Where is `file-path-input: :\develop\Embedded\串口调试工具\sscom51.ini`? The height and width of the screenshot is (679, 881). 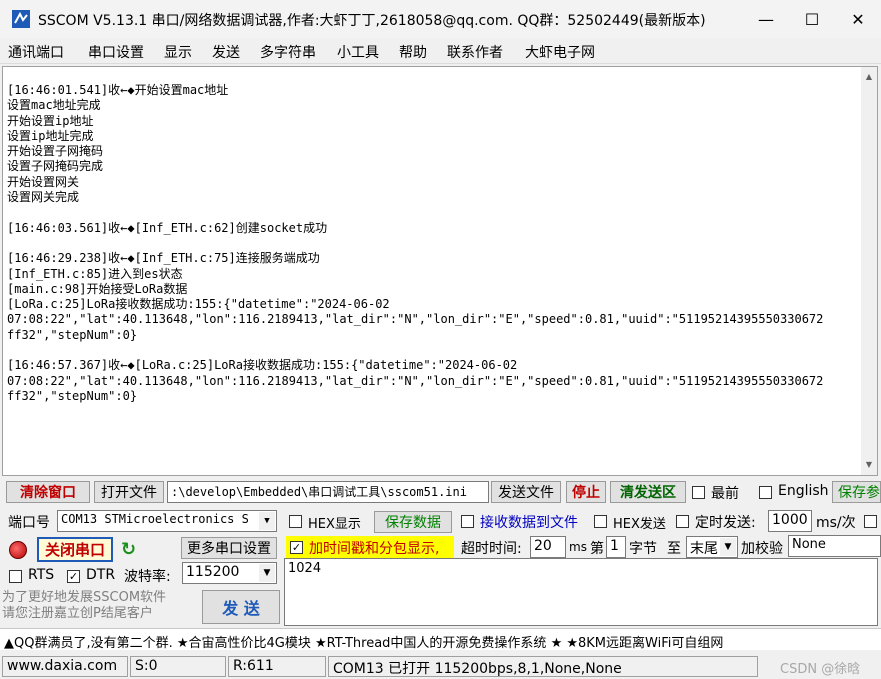 file-path-input: :\develop\Embedded\串口调试工具\sscom51.ini is located at coordinates (328, 492).